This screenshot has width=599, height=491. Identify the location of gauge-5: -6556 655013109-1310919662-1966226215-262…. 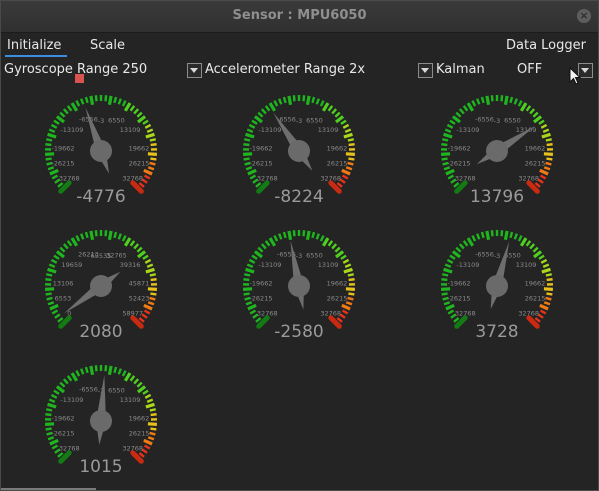
(299, 286).